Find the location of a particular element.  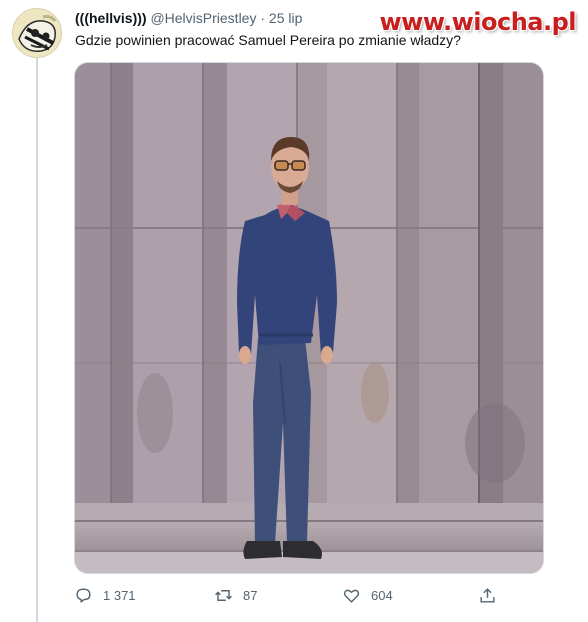

avatar is located at coordinates (37, 33).